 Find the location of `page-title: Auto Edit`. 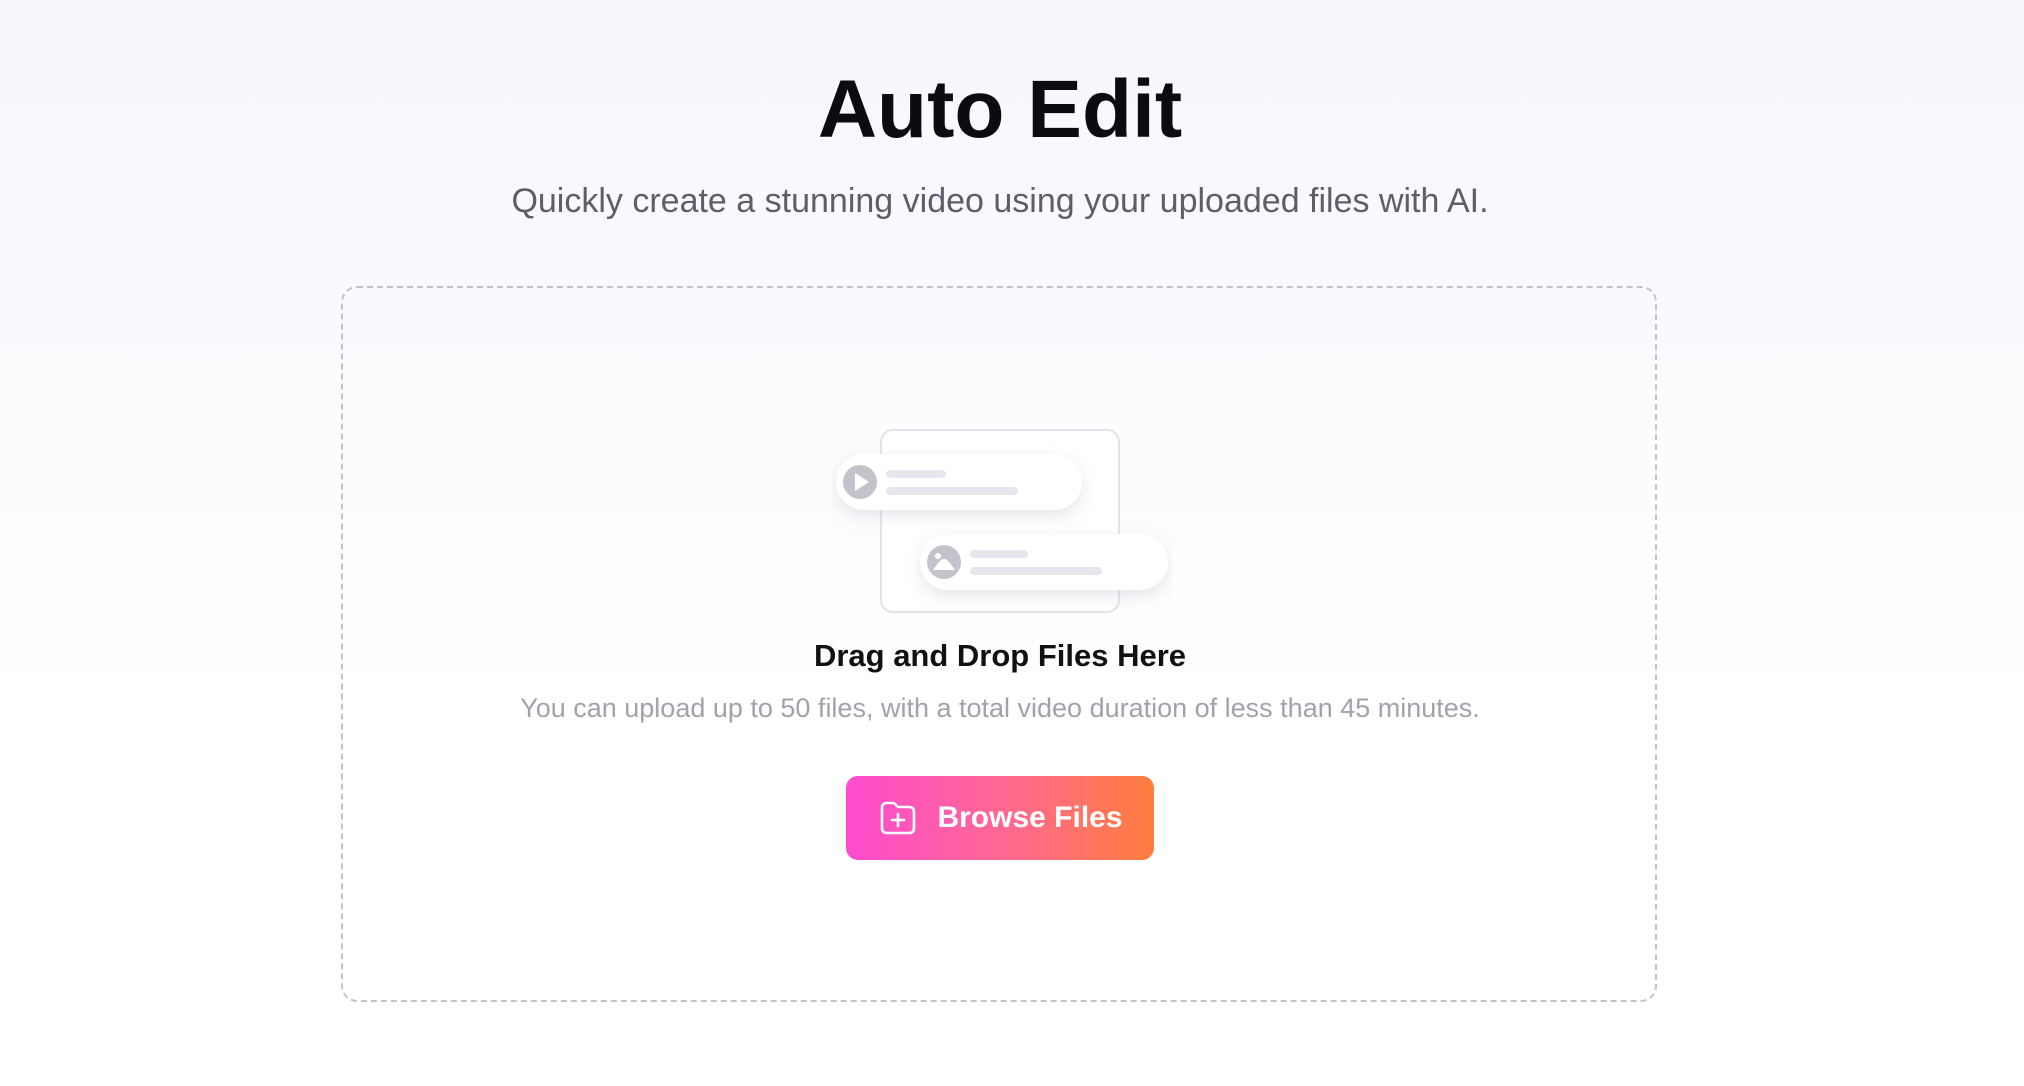

page-title: Auto Edit is located at coordinates (1000, 109).